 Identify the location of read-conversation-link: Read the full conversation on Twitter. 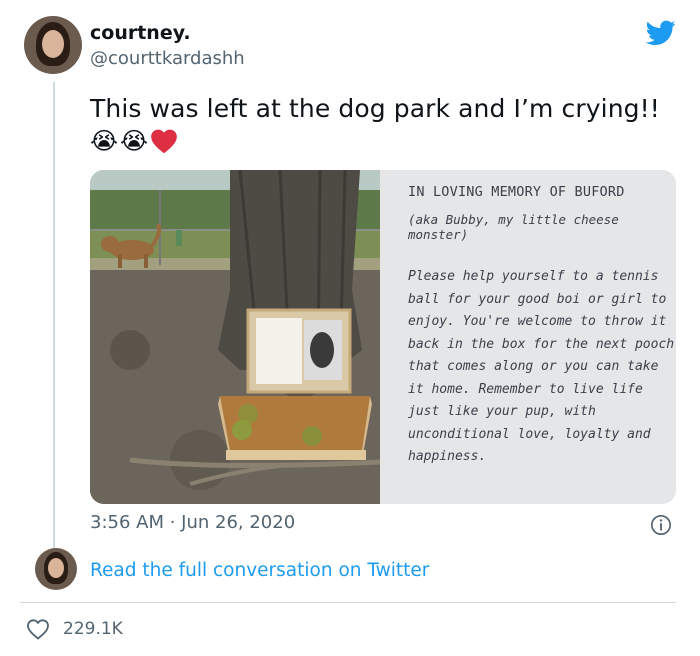
(259, 570).